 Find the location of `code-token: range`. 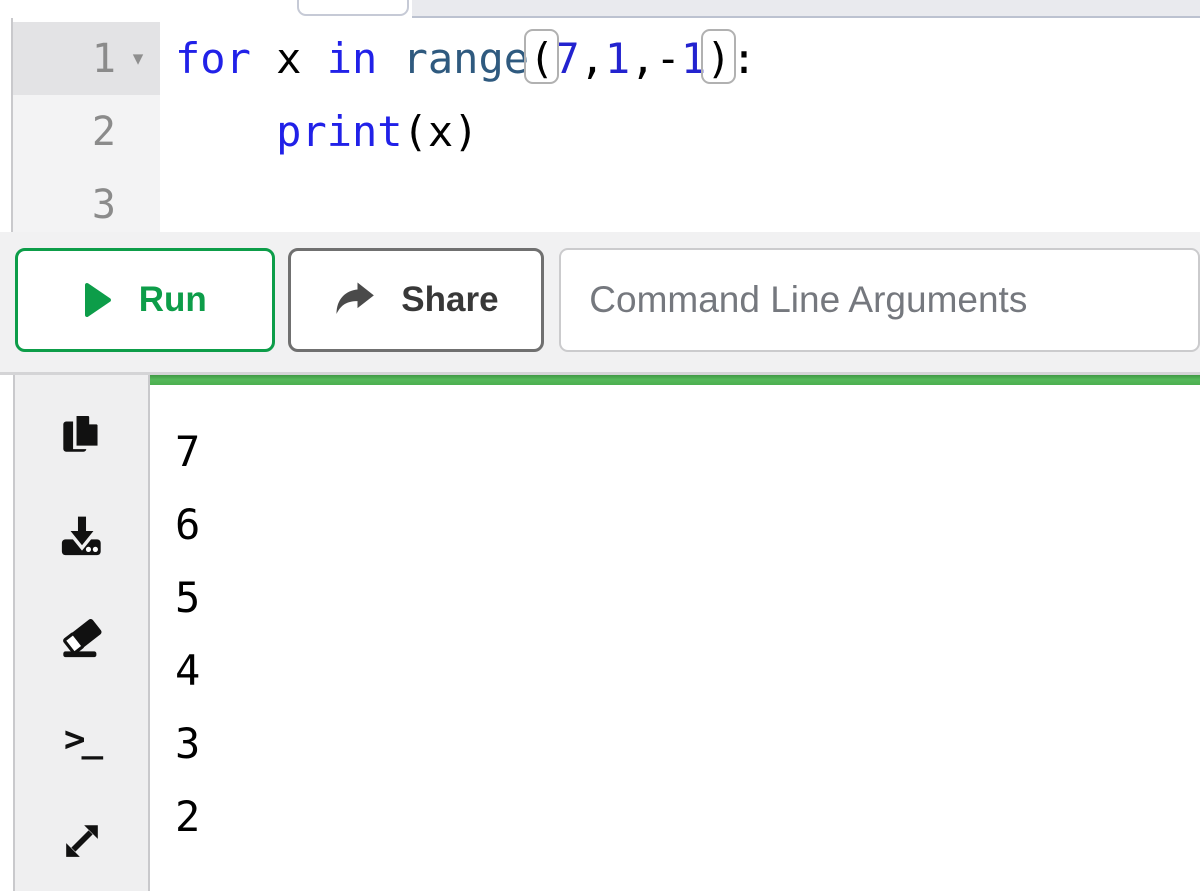

code-token: range is located at coordinates (466, 58).